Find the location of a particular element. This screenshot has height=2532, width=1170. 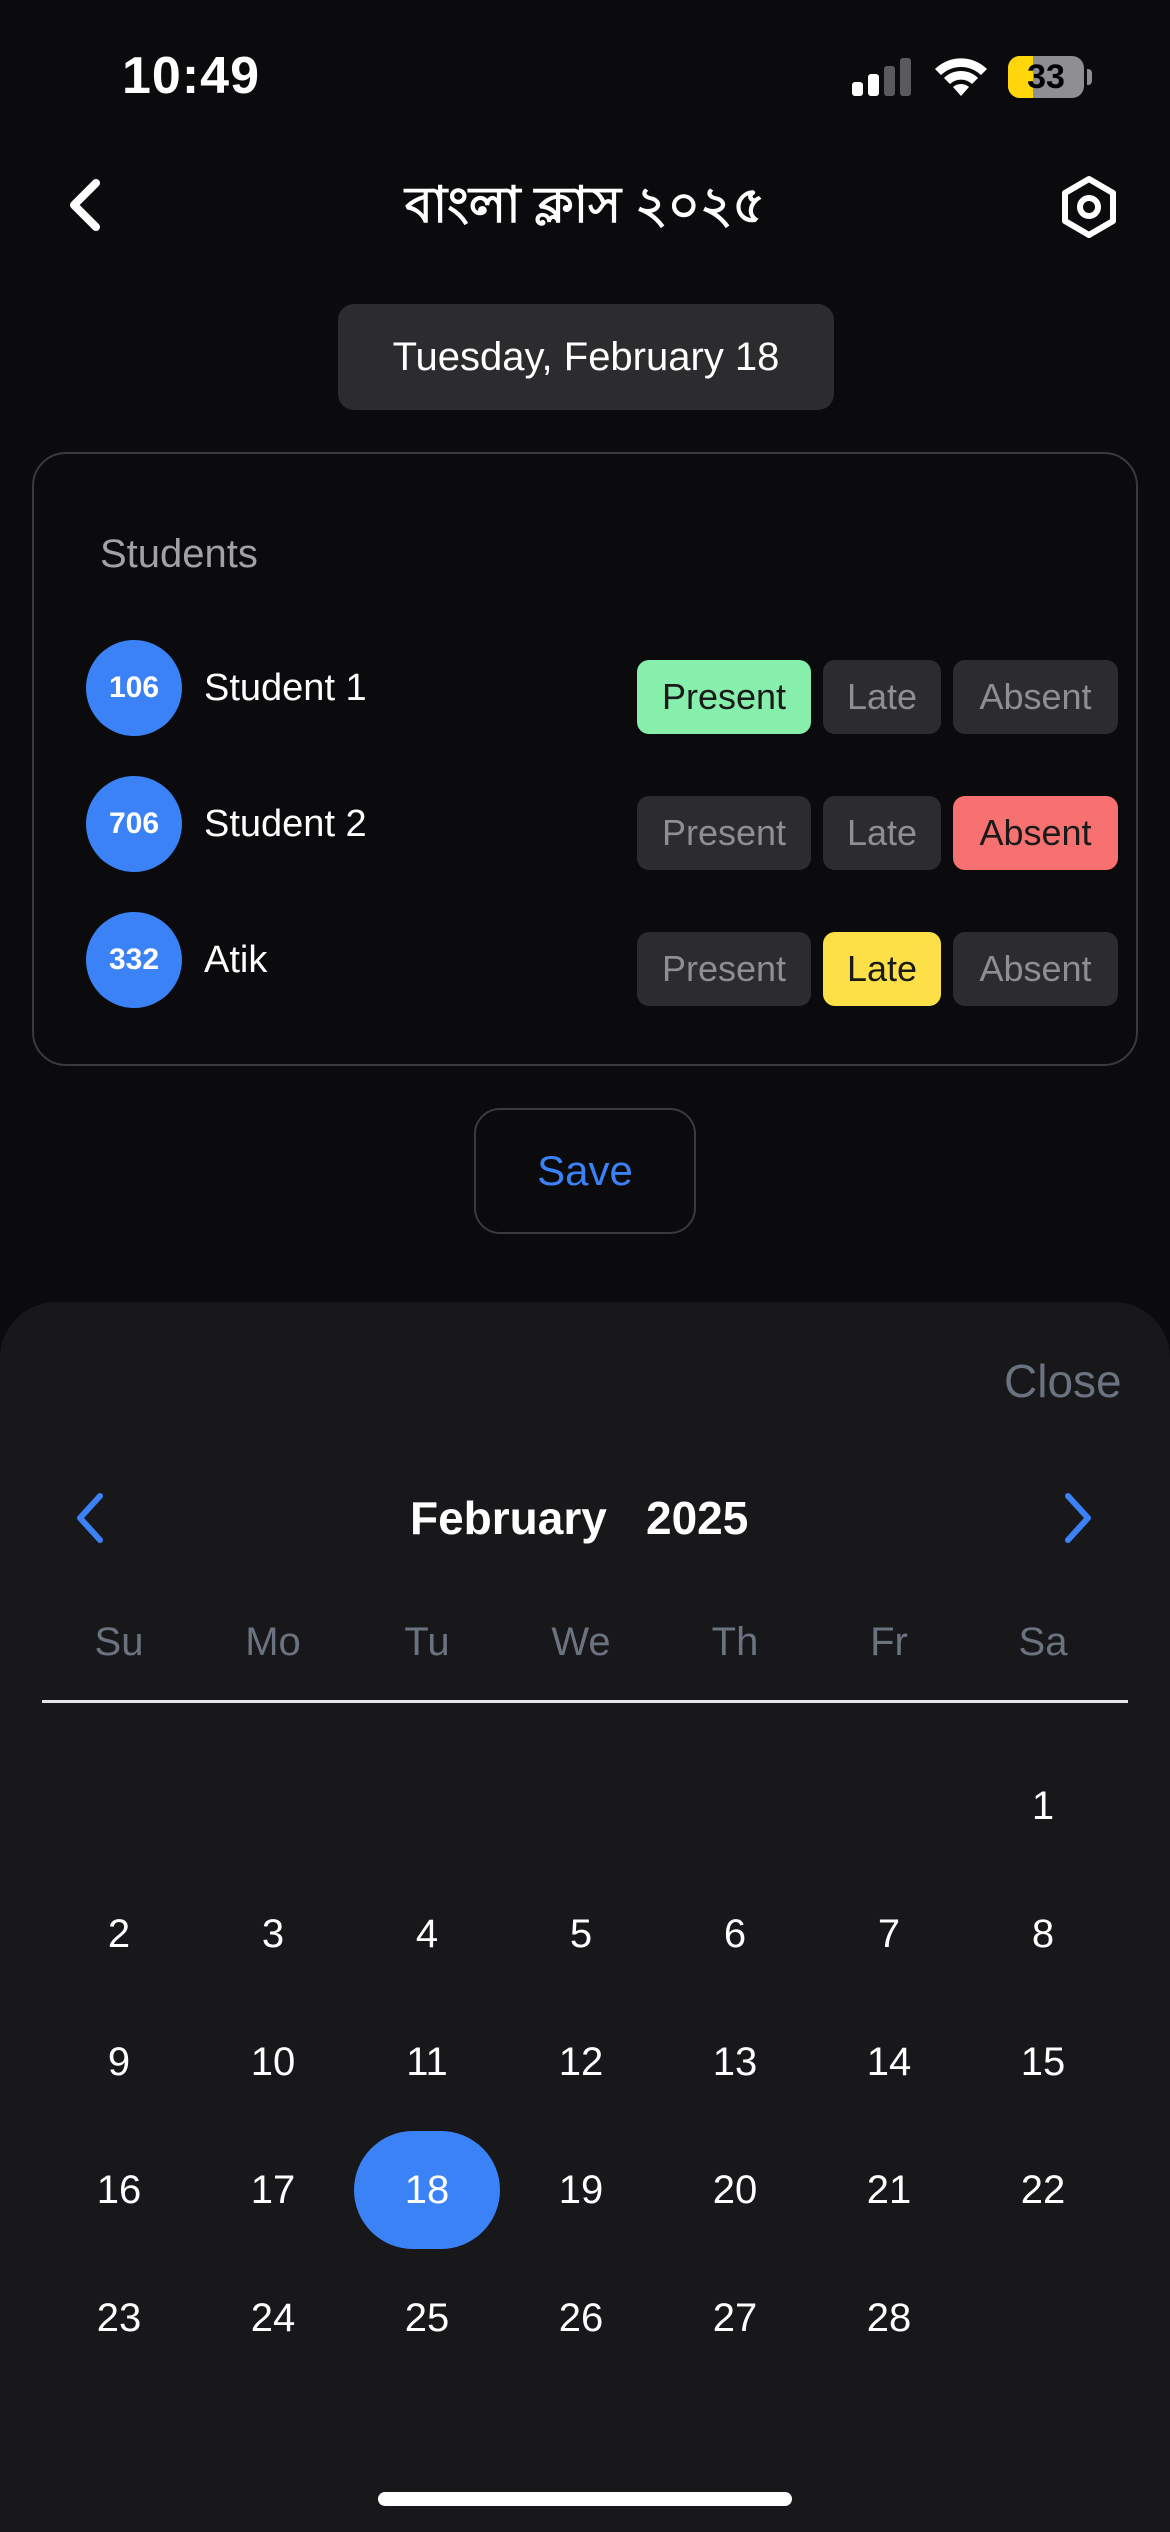

status-bar: 10:49 33 is located at coordinates (585, 75).